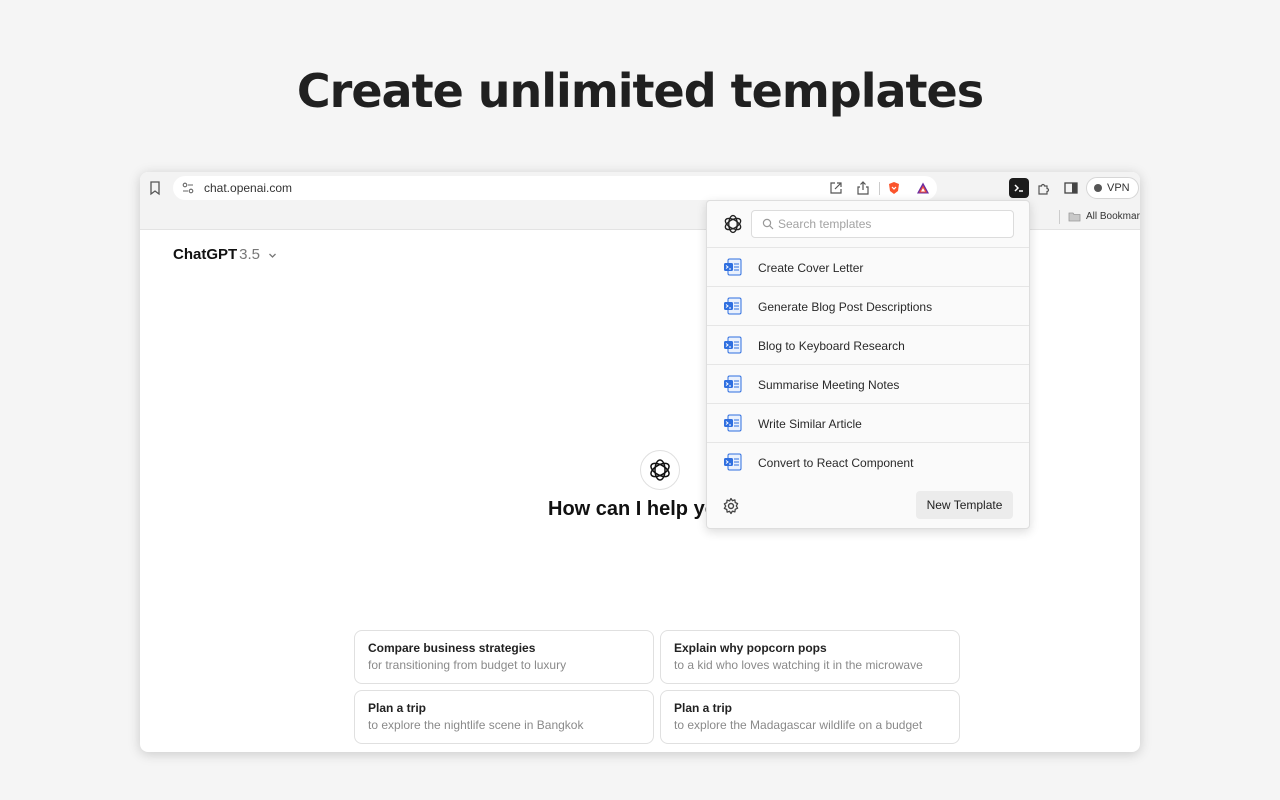 The width and height of the screenshot is (1280, 800). Describe the element at coordinates (831, 346) in the screenshot. I see `template-label: Blog to Keyboard Research` at that location.